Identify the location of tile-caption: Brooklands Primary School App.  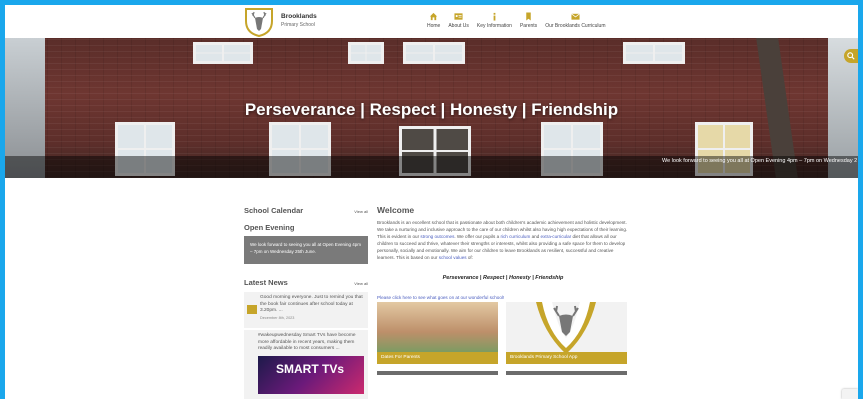
(566, 358).